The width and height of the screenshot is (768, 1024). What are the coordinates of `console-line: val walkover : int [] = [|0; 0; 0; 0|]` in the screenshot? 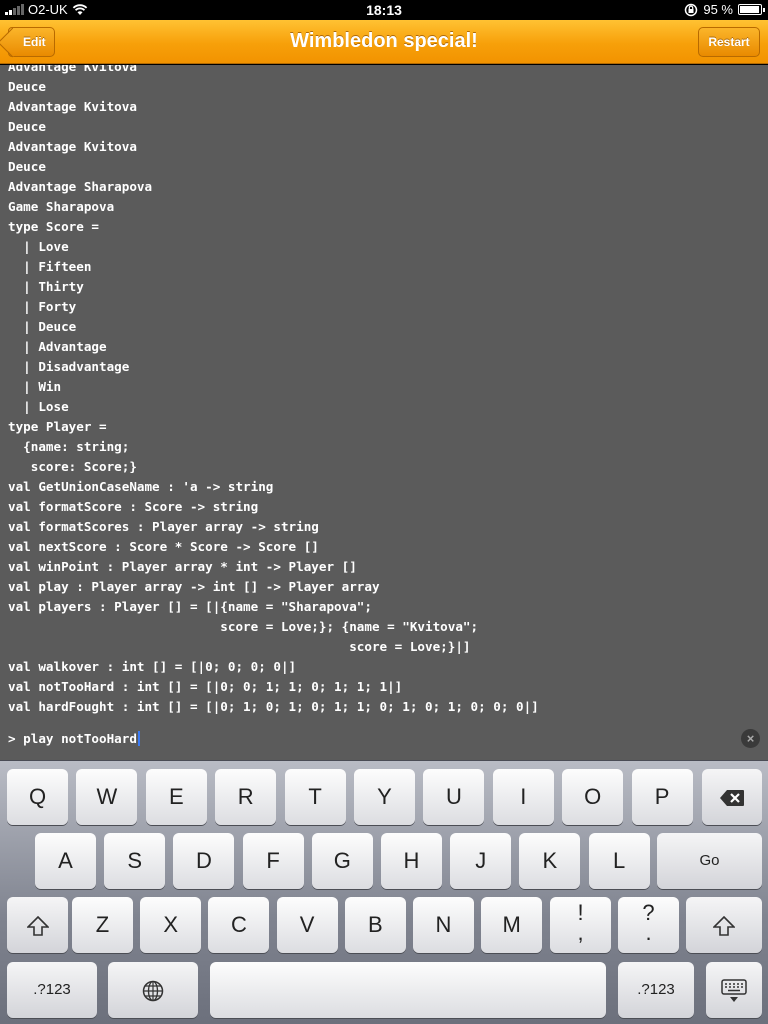 It's located at (152, 666).